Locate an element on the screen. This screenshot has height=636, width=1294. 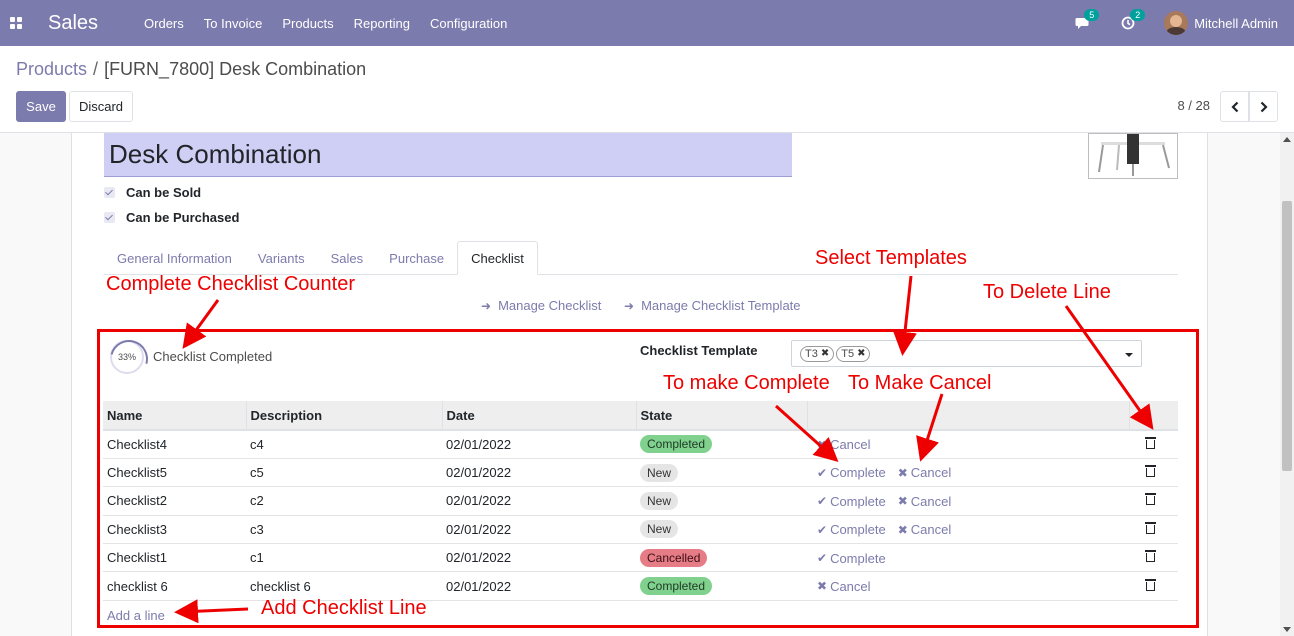
menu-configuration: Configuration is located at coordinates (468, 23).